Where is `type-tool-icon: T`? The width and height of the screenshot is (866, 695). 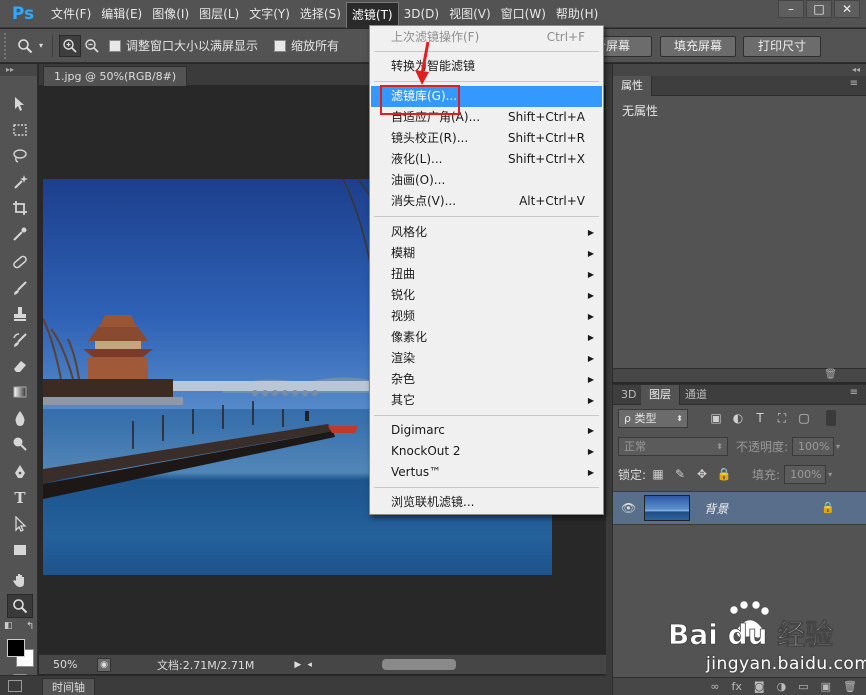 type-tool-icon: T is located at coordinates (20, 498).